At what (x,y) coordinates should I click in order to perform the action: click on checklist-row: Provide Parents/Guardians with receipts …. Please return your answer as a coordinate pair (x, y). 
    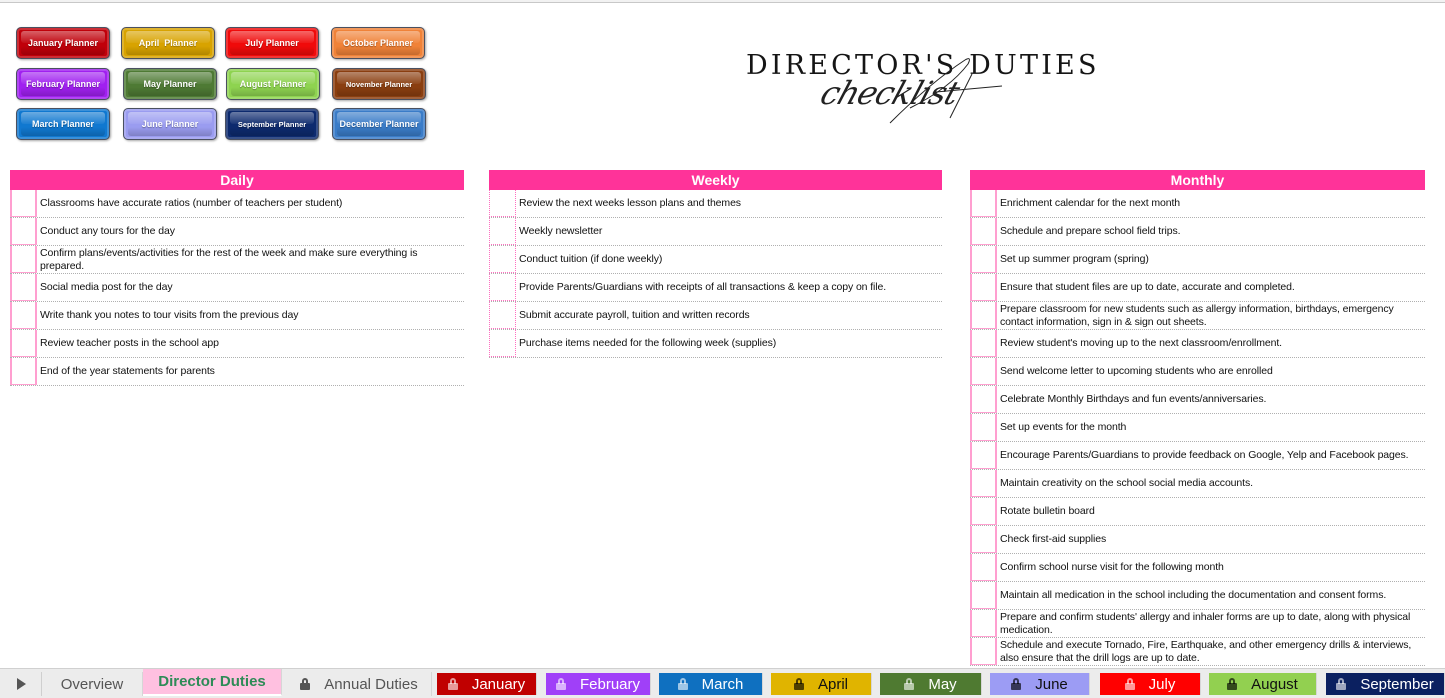
    Looking at the image, I should click on (715, 288).